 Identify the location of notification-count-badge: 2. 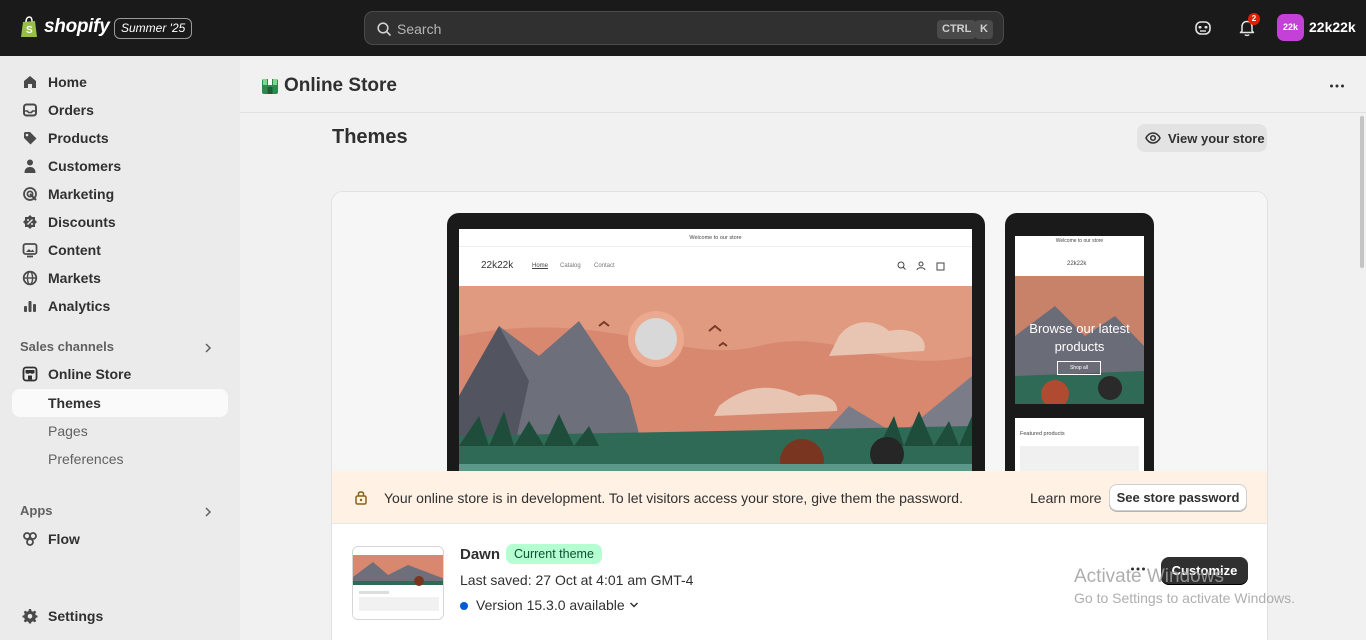
(1254, 19).